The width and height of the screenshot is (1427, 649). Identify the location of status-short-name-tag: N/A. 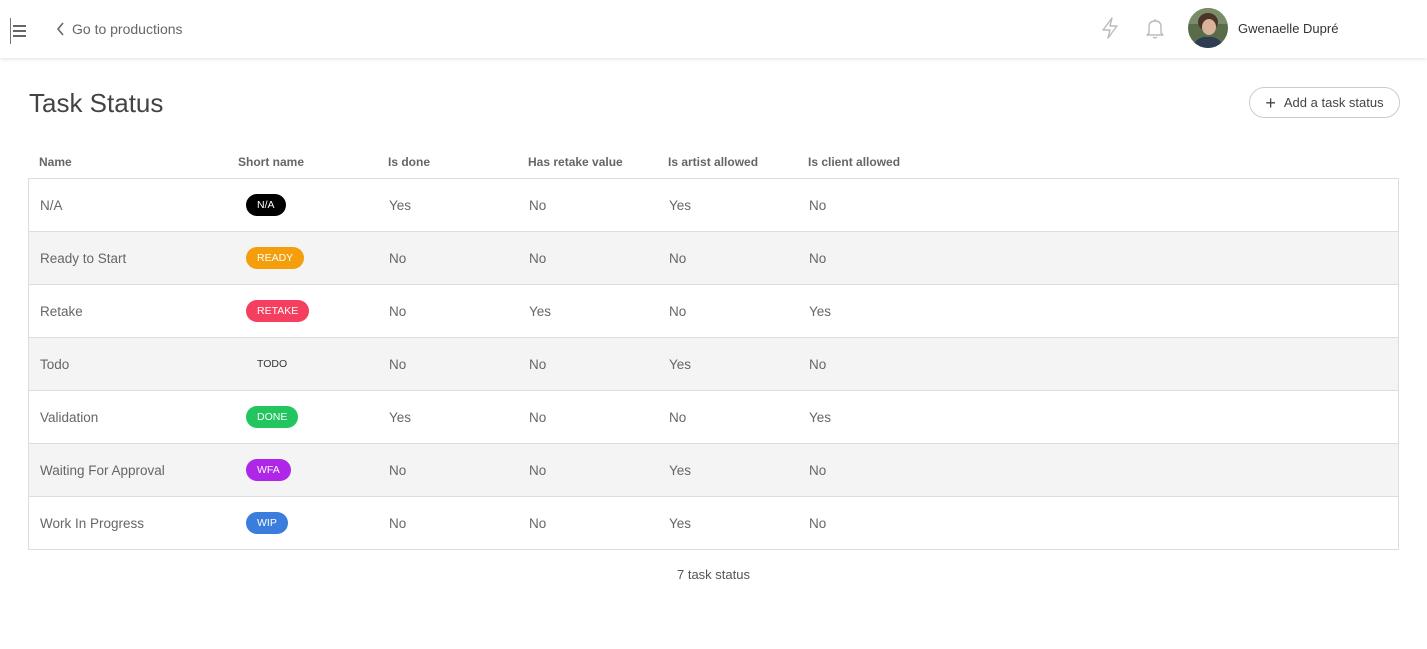
(266, 205).